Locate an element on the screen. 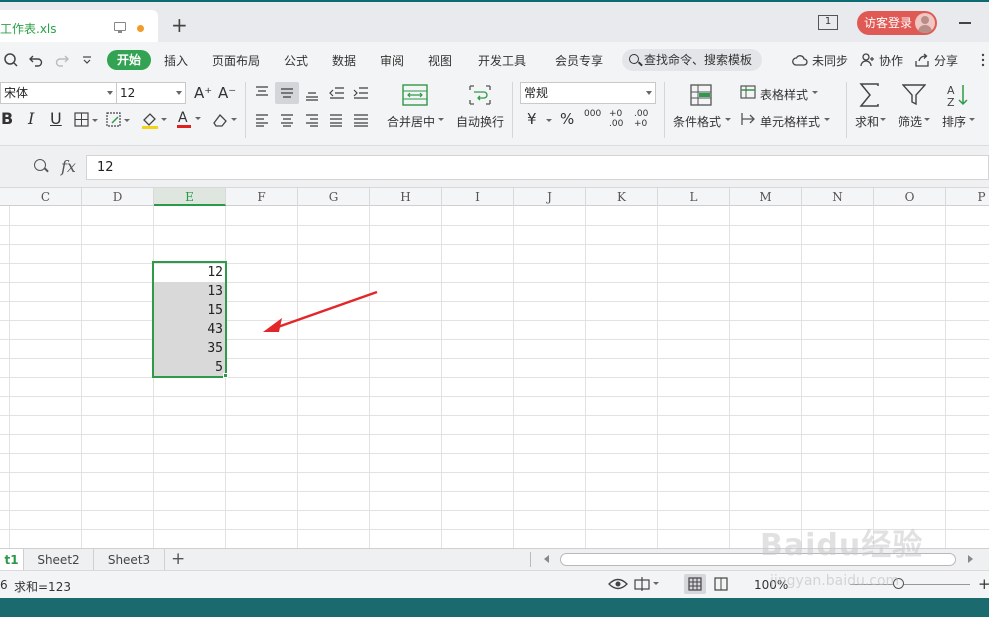 The height and width of the screenshot is (617, 989). status-sum: 求和=123 is located at coordinates (42, 586).